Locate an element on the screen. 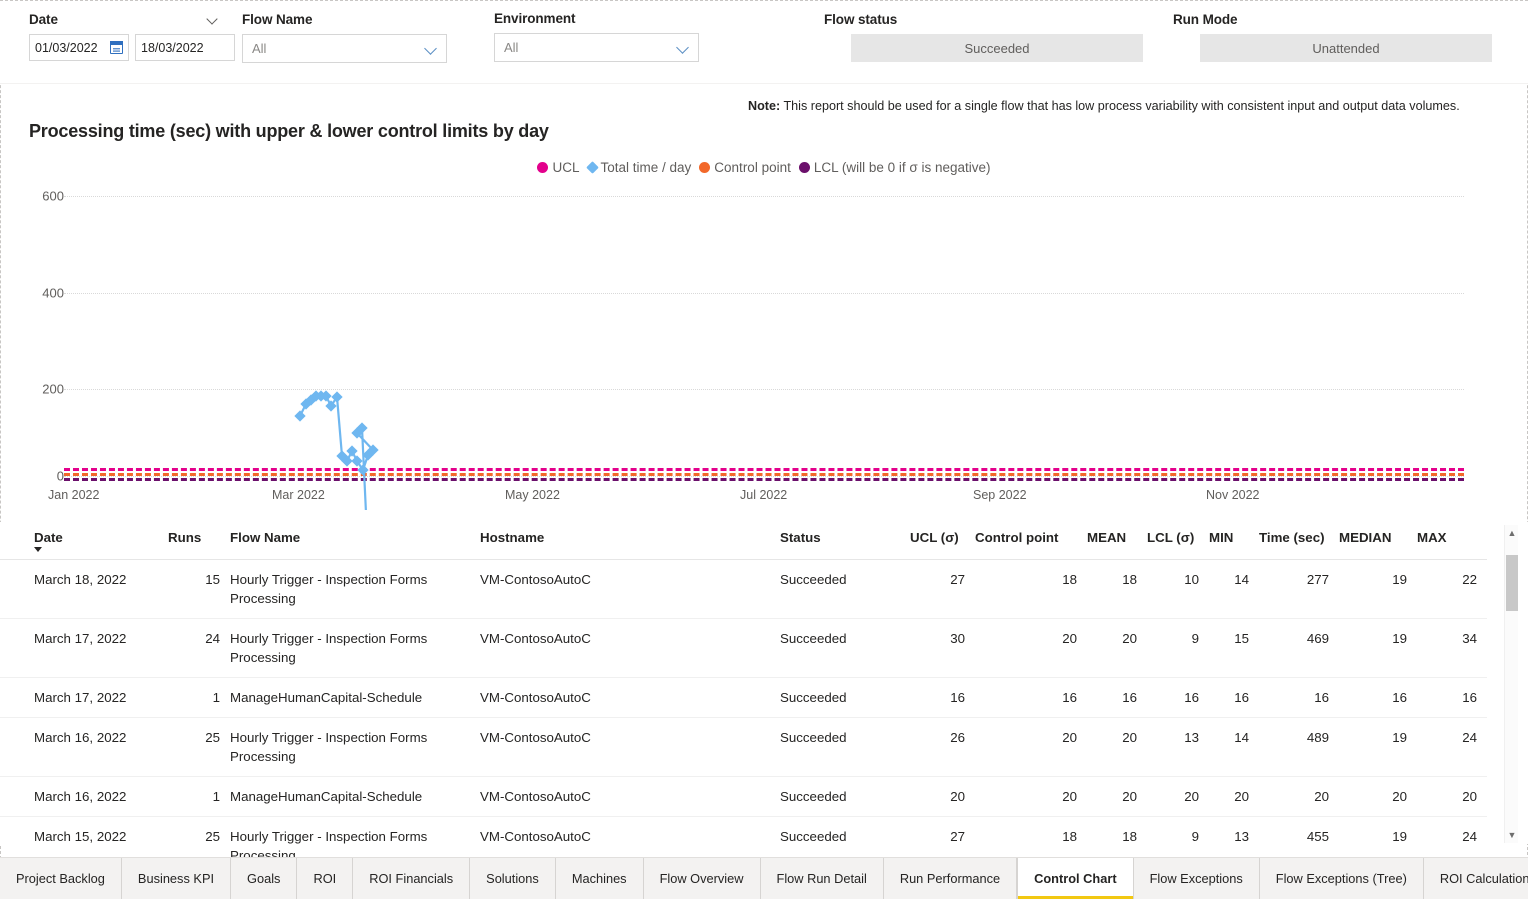  environment-dropdown: All is located at coordinates (596, 47).